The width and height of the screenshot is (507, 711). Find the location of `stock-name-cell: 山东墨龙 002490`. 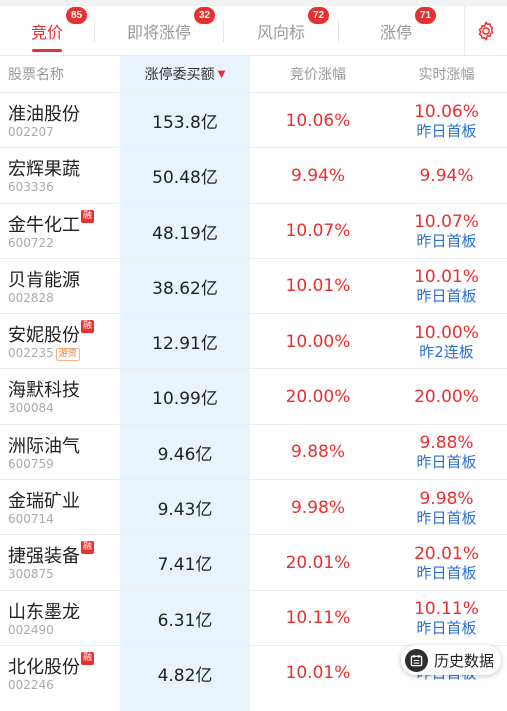

stock-name-cell: 山东墨龙 002490 is located at coordinates (64, 618).